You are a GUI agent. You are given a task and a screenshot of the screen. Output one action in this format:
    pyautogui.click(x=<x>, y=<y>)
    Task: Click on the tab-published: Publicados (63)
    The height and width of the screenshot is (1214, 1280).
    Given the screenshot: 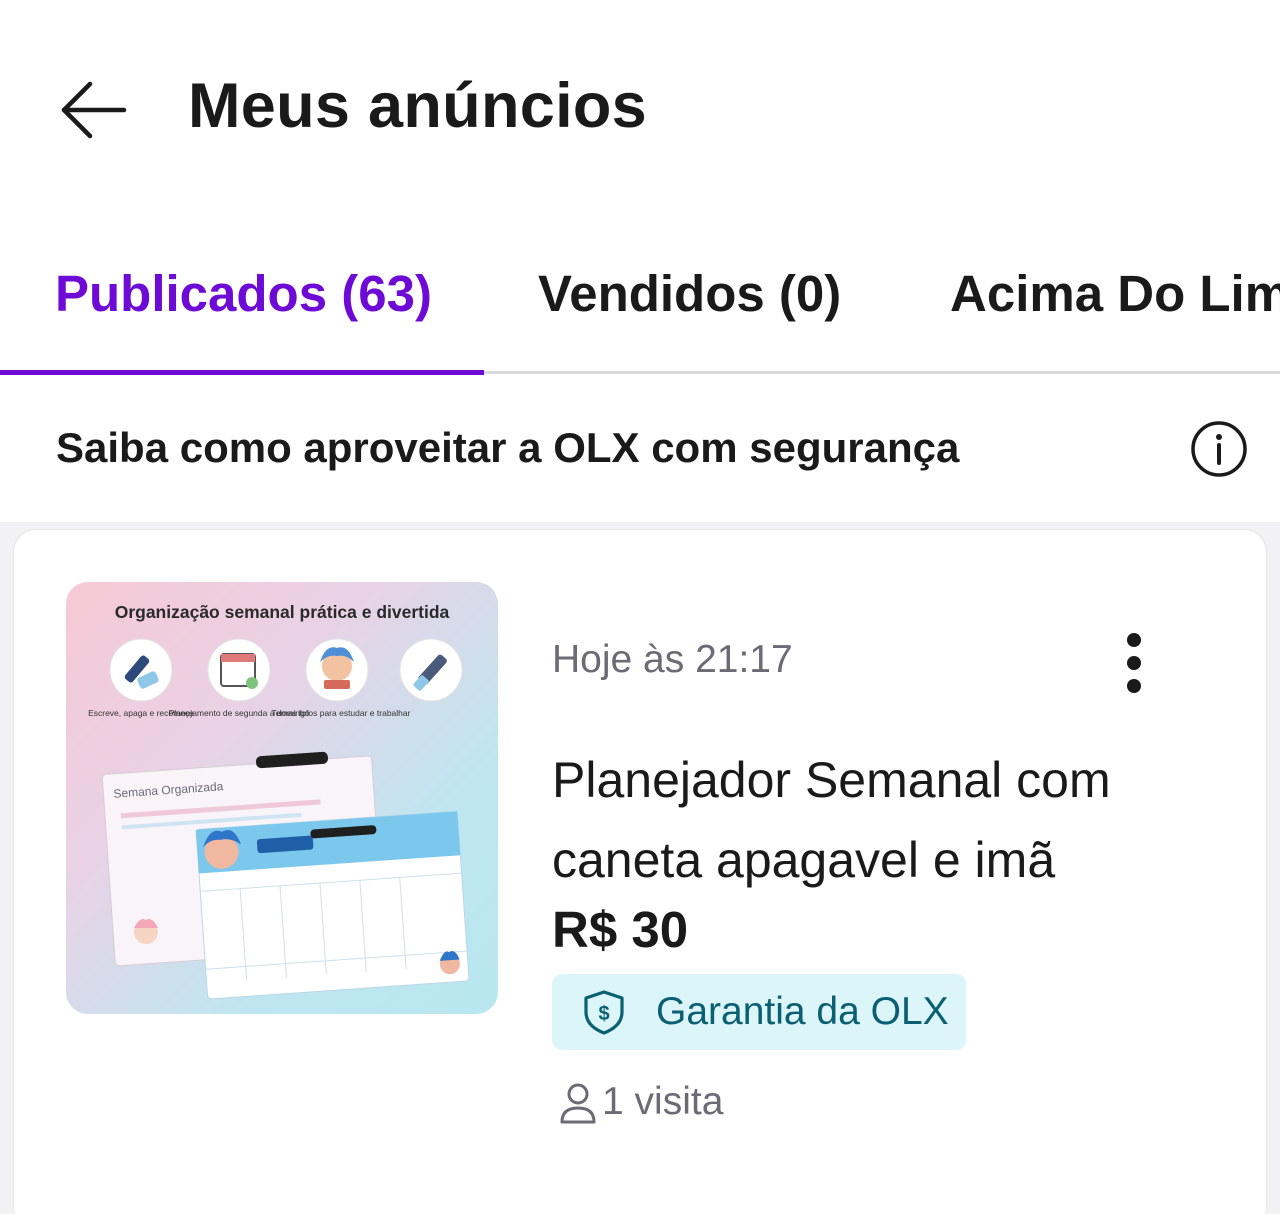 What is the action you would take?
    pyautogui.click(x=243, y=293)
    